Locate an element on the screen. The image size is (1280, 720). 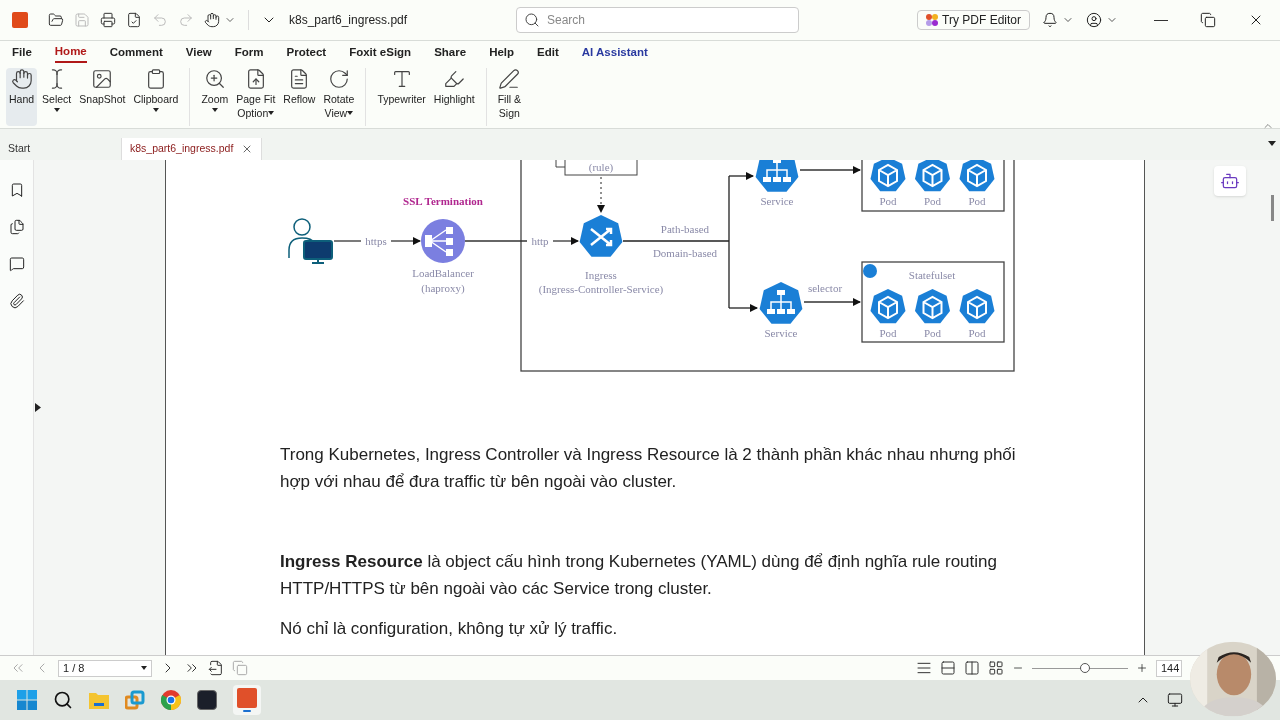
edge-label: https is located at coordinates (376, 241).